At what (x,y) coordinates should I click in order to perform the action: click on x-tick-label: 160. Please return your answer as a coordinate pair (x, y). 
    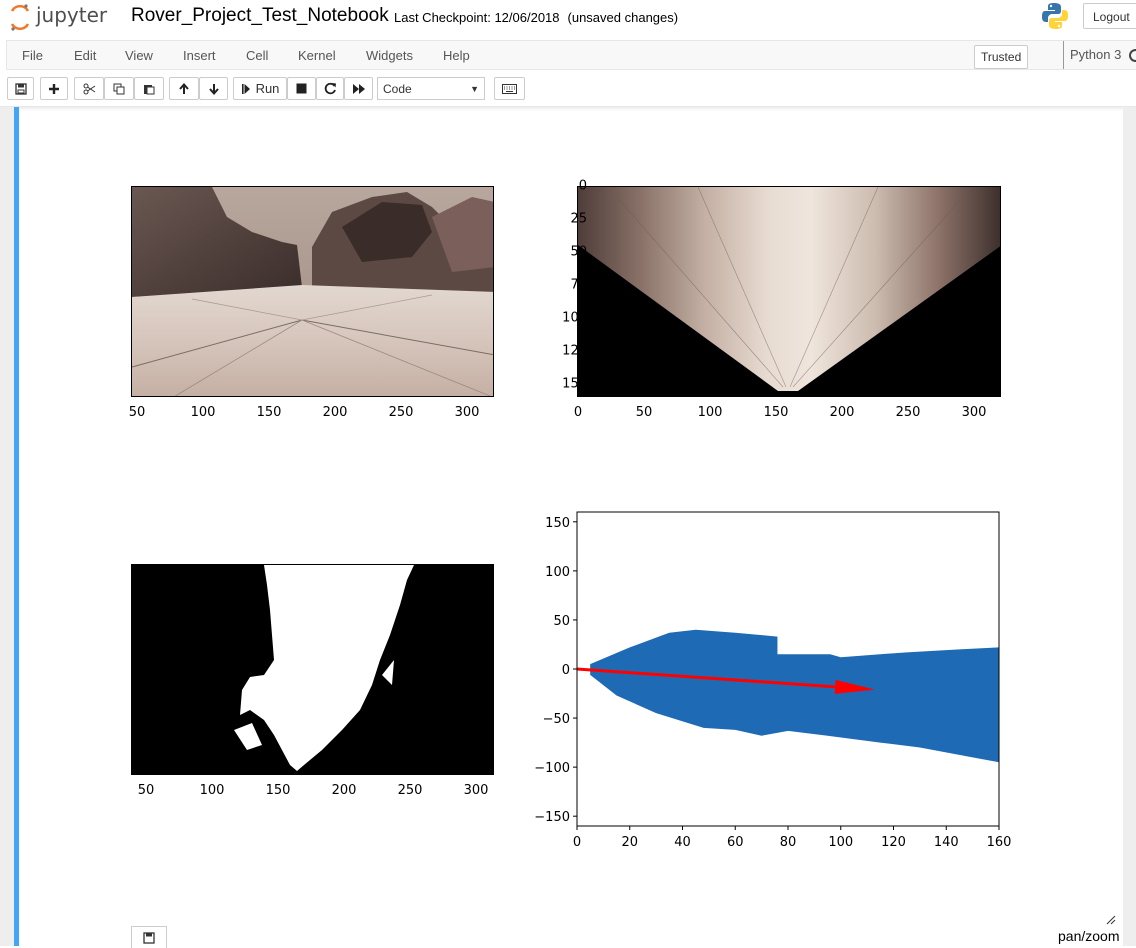
    Looking at the image, I should click on (999, 842).